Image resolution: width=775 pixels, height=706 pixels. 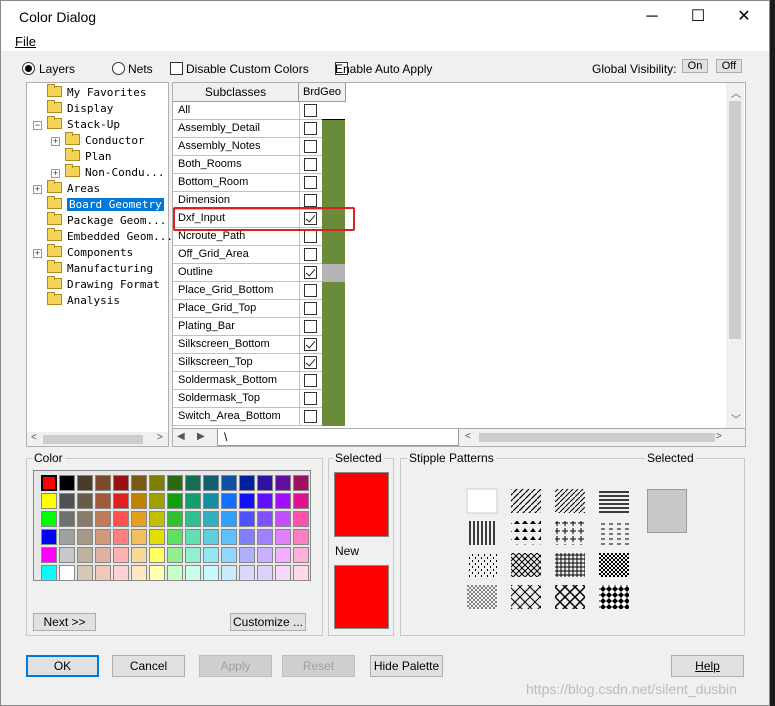 I want to click on tree-item: Conductor, so click(x=105, y=139).